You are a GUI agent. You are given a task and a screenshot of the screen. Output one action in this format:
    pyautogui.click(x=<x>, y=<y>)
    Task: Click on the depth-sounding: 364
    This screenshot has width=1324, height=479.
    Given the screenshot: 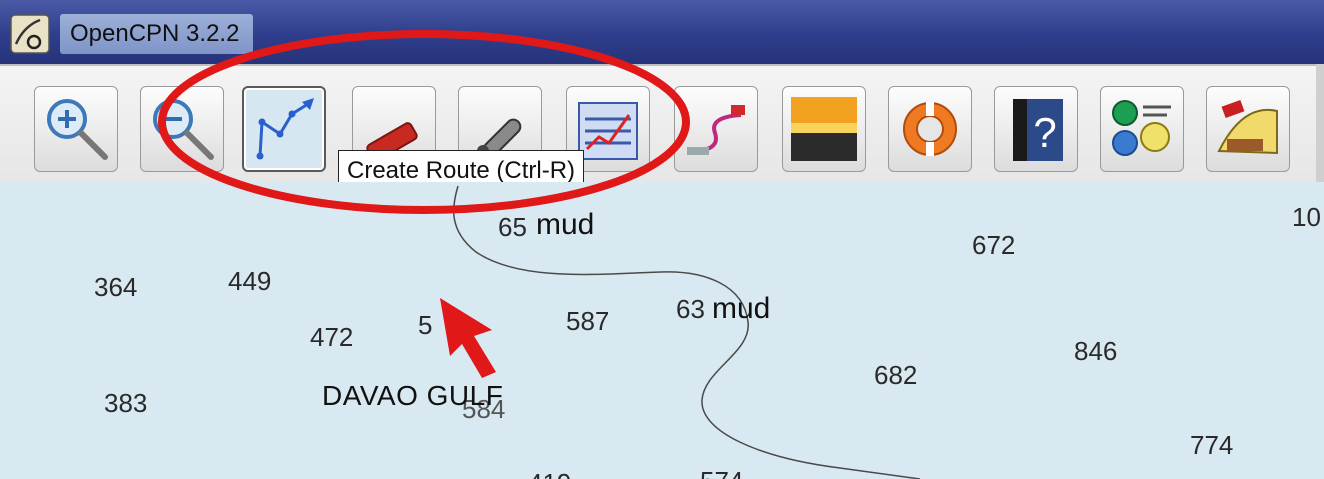 What is the action you would take?
    pyautogui.click(x=116, y=287)
    